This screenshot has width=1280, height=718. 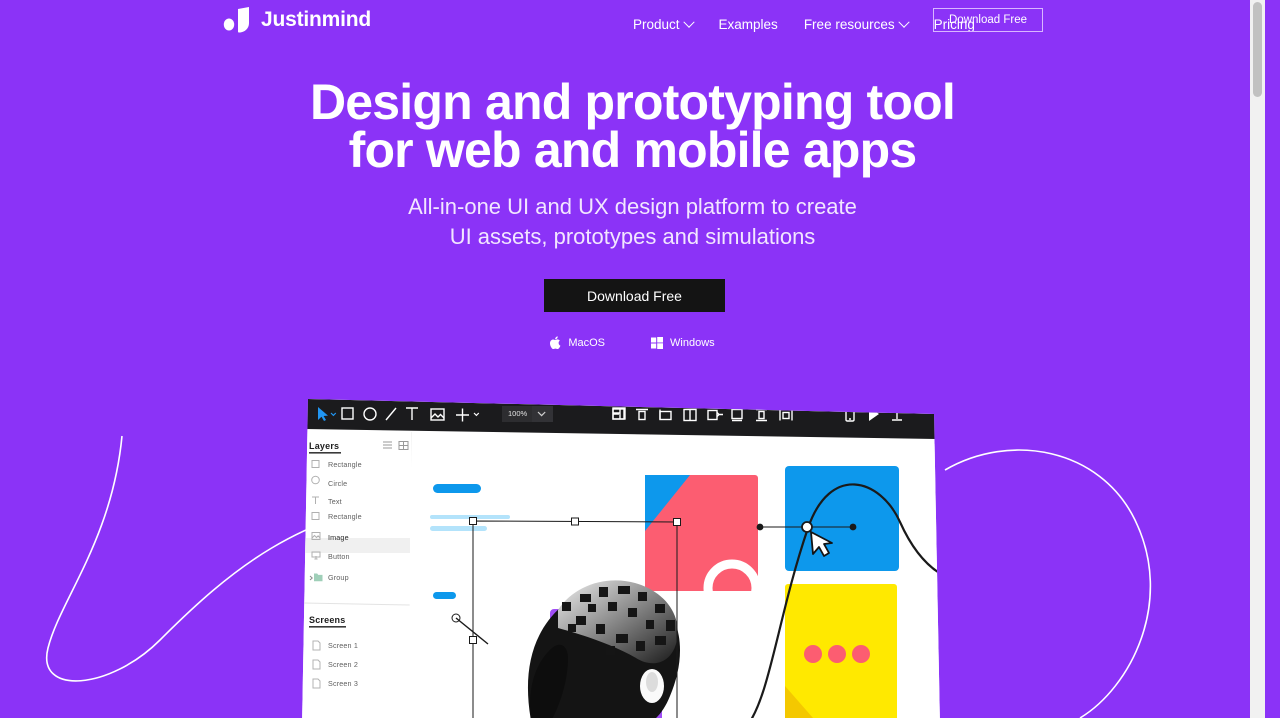 I want to click on hero-title-line-2: for web and mobile apps, so click(x=633, y=150).